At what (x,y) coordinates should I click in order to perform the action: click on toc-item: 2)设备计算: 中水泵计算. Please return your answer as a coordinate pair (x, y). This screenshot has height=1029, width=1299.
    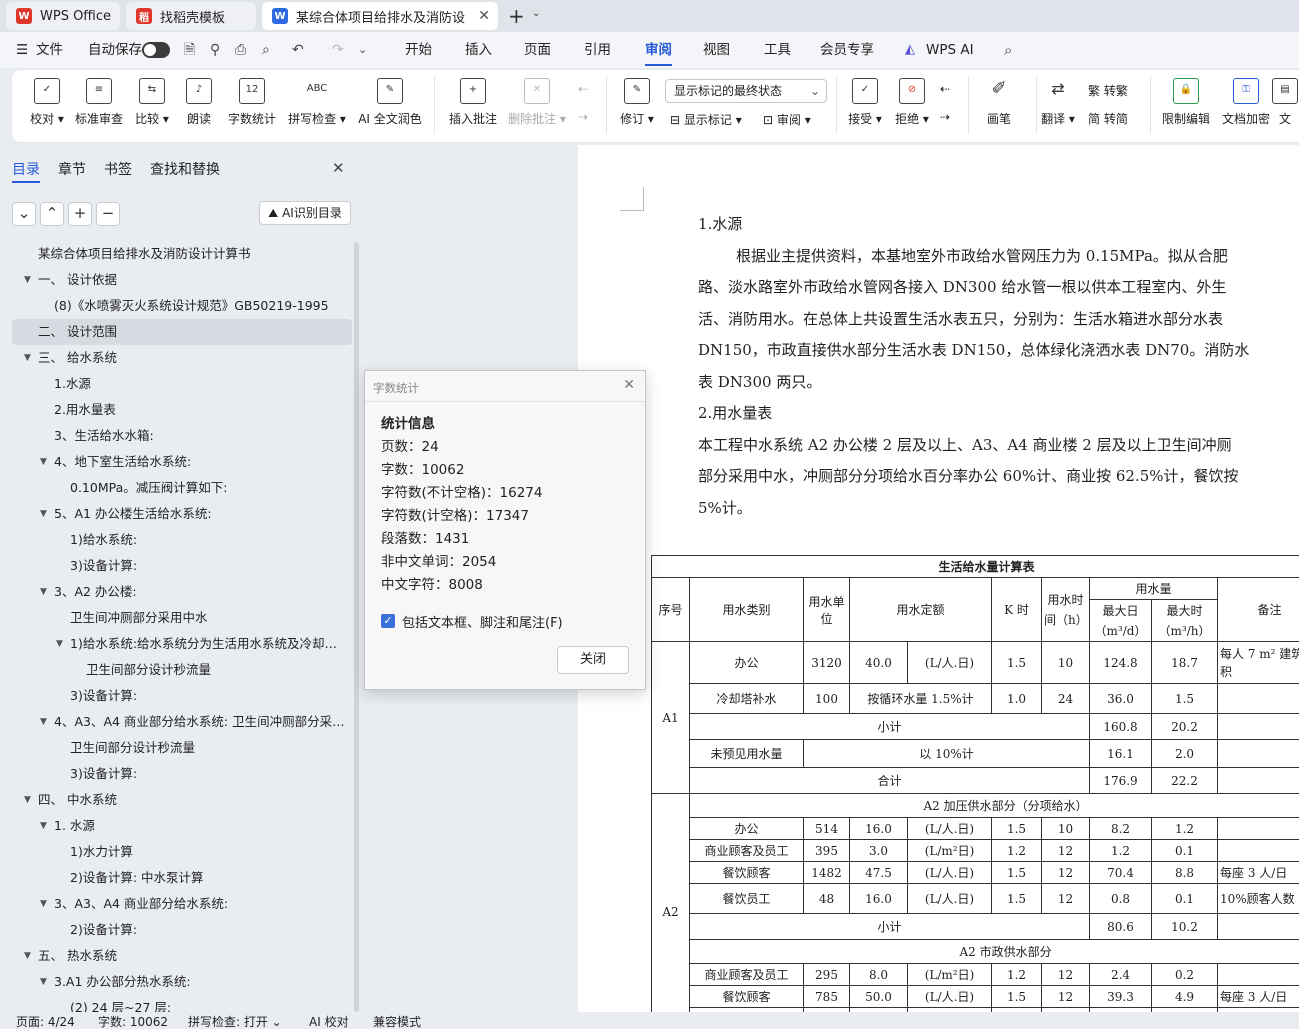
    Looking at the image, I should click on (182, 878).